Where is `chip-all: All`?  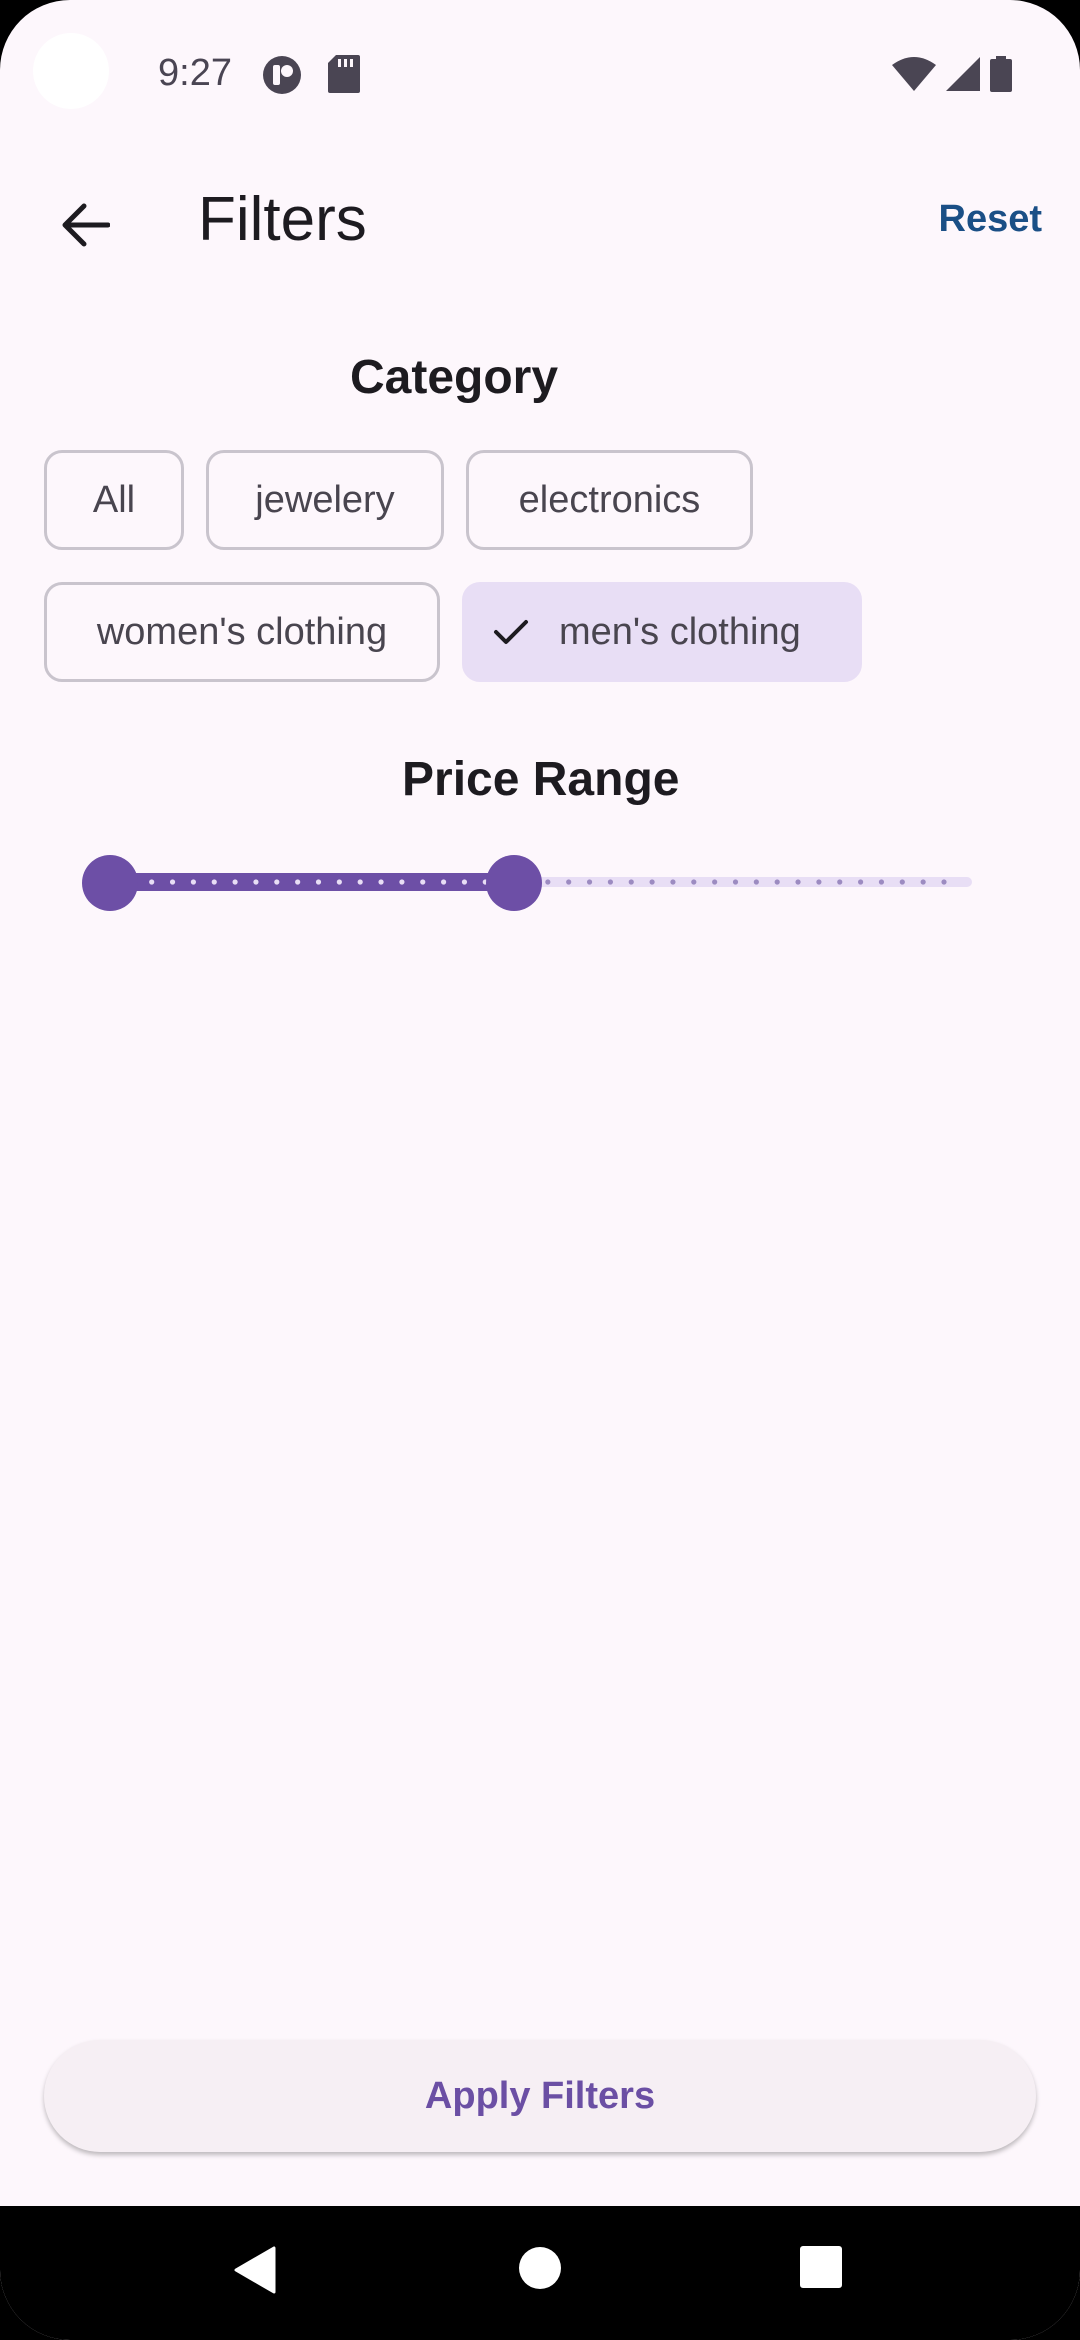 chip-all: All is located at coordinates (114, 500).